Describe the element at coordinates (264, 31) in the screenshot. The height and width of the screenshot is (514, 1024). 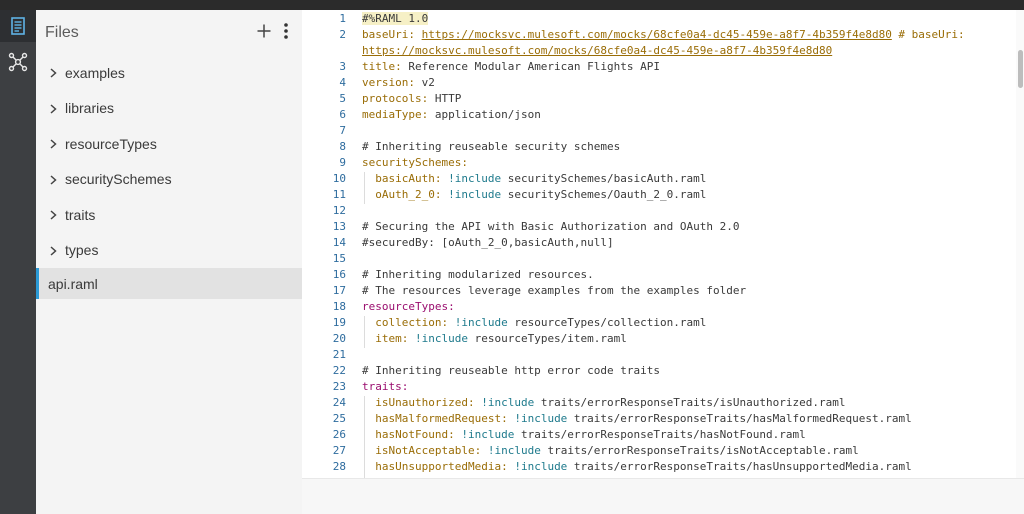
I see `plus-icon` at that location.